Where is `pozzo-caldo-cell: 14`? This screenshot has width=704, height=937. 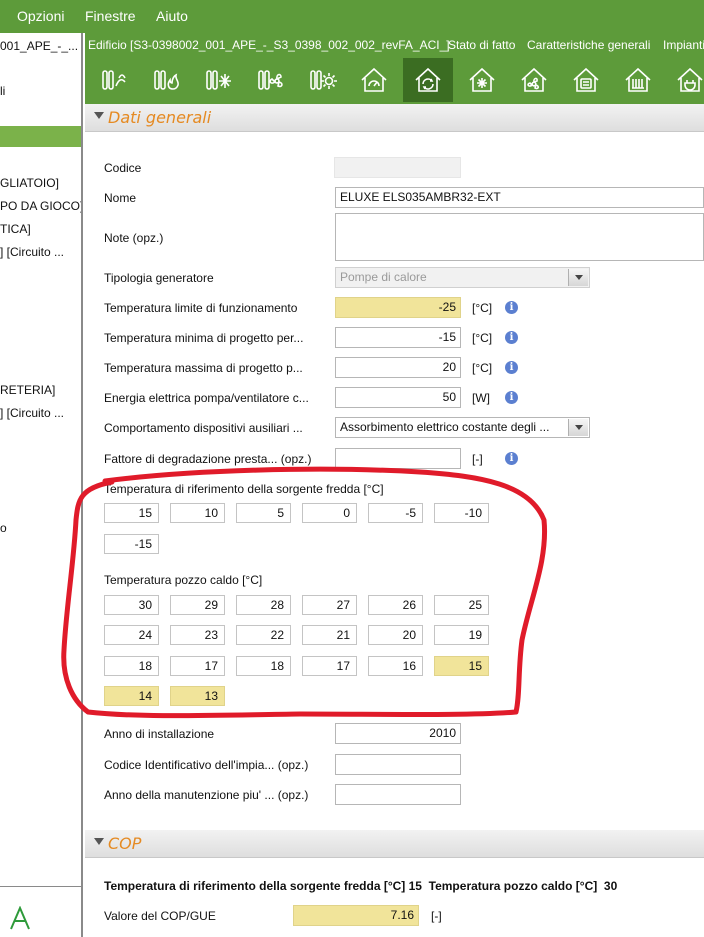 pozzo-caldo-cell: 14 is located at coordinates (131, 696).